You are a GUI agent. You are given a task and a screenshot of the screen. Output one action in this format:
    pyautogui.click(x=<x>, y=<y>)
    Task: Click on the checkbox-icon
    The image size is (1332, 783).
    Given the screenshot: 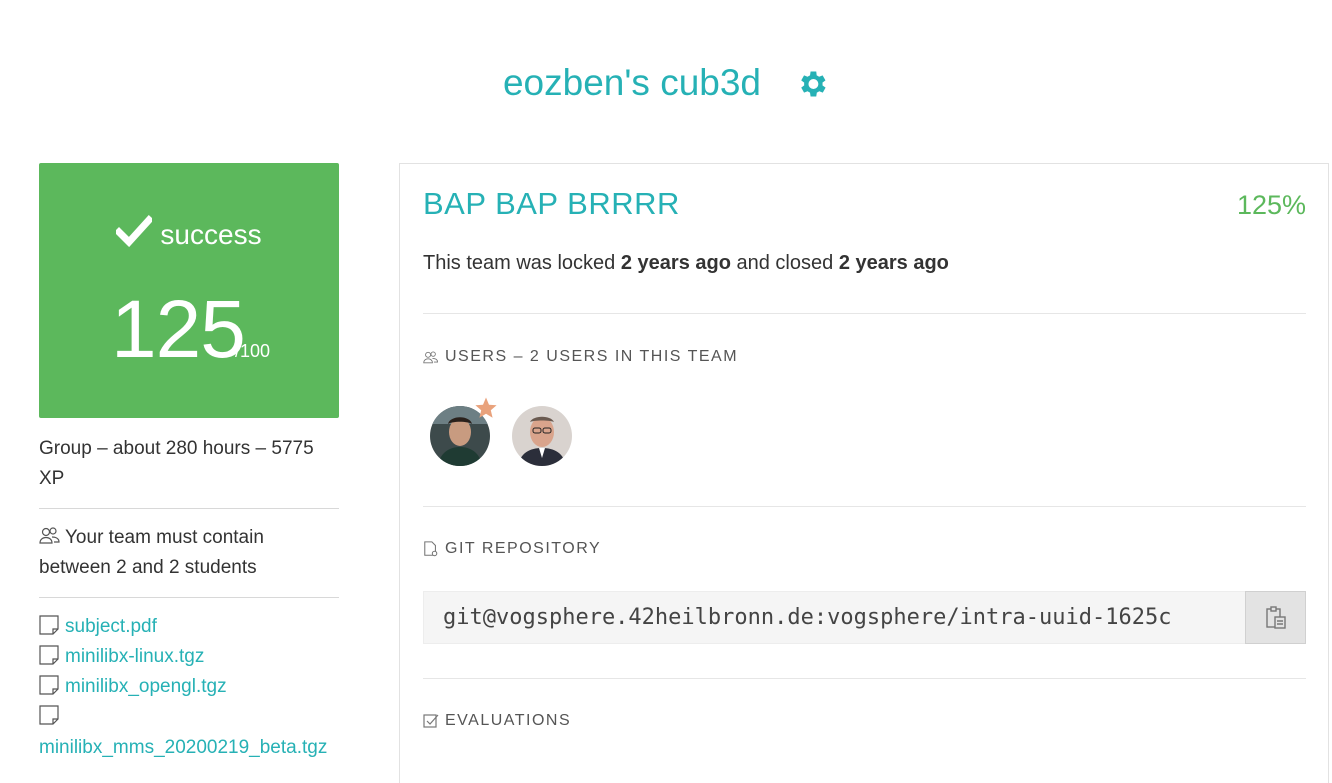 What is the action you would take?
    pyautogui.click(x=431, y=721)
    